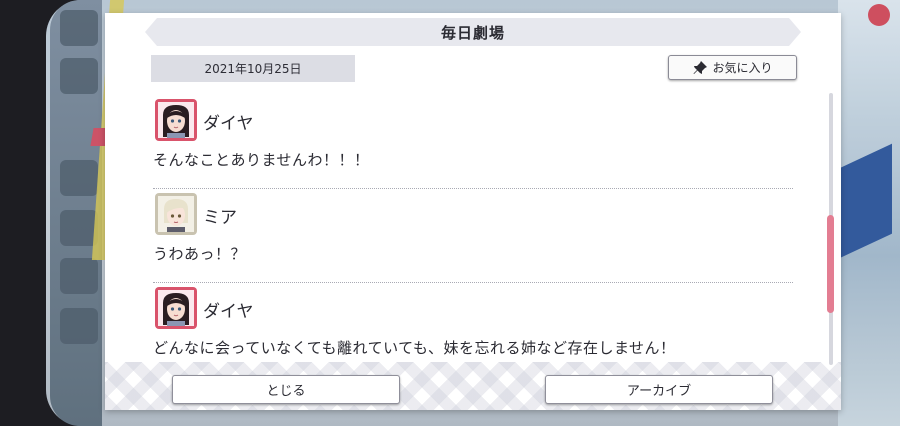 This screenshot has width=900, height=426. What do you see at coordinates (79, 326) in the screenshot?
I see `fullscreen-icon` at bounding box center [79, 326].